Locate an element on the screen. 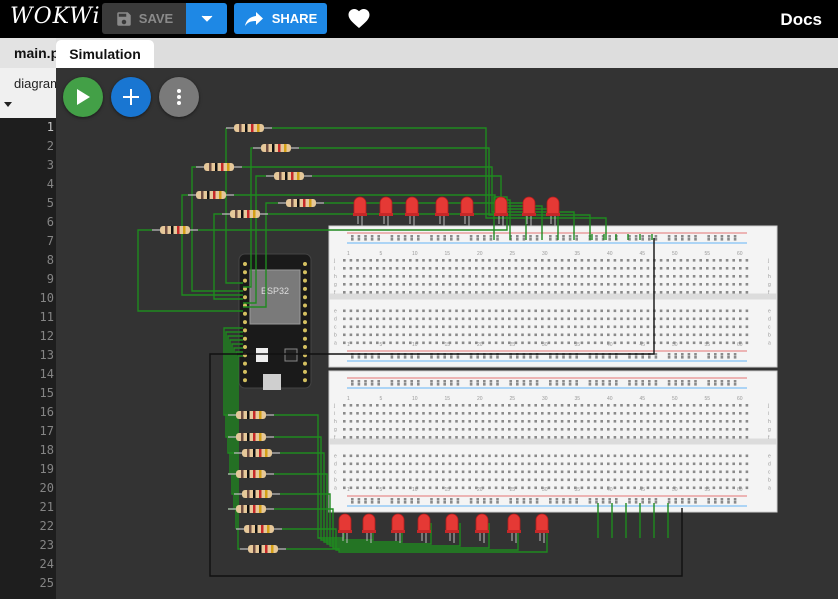 This screenshot has width=838, height=599. save-button: SAVE is located at coordinates (144, 18).